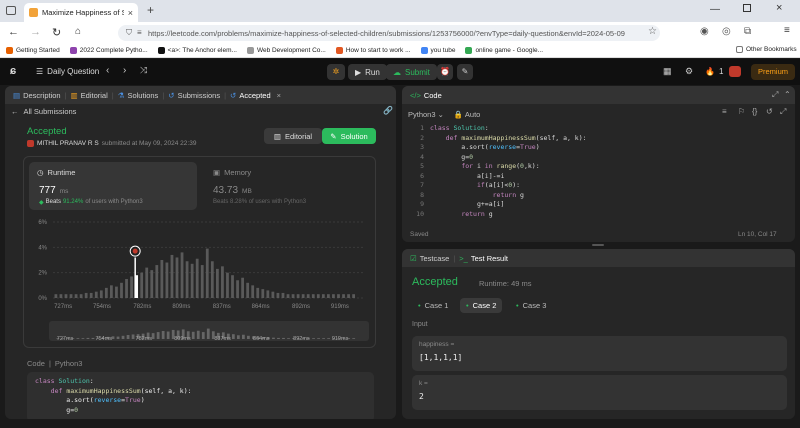 Image resolution: width=800 pixels, height=428 pixels. What do you see at coordinates (138, 95) in the screenshot?
I see `tab-solutions: ⚗ Solutions` at bounding box center [138, 95].